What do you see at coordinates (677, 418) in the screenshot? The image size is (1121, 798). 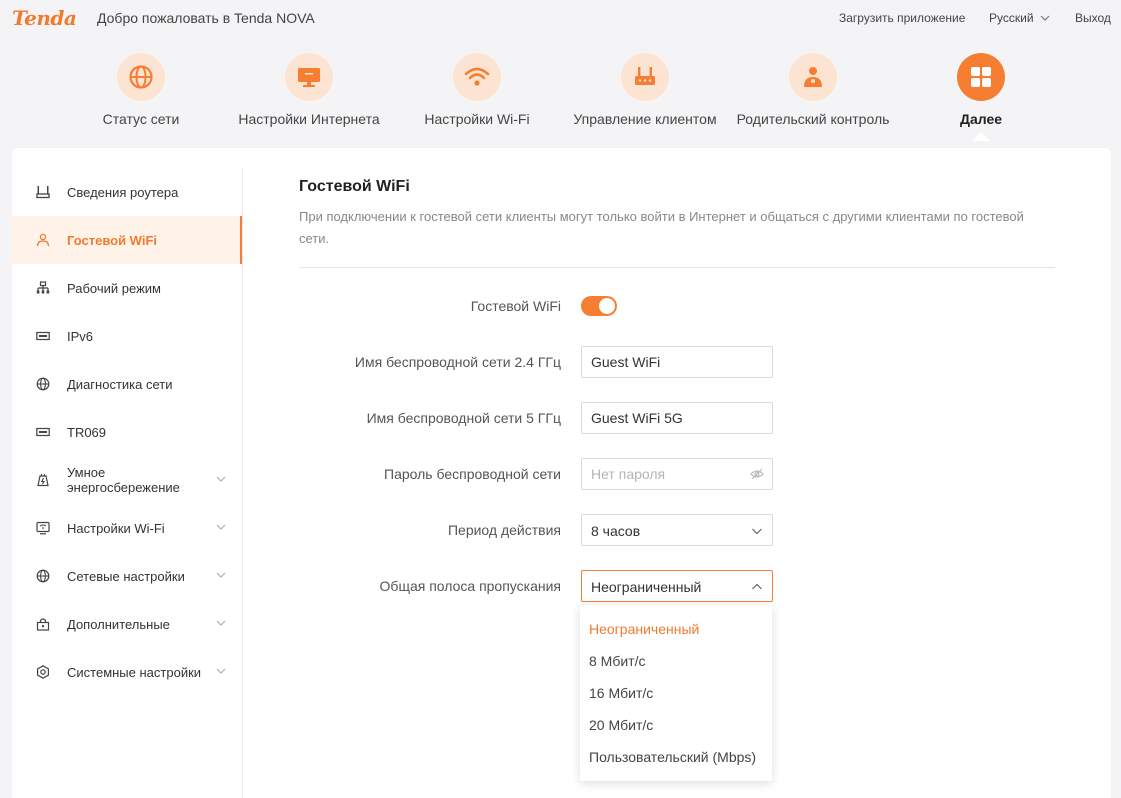 I see `ssid5-input` at bounding box center [677, 418].